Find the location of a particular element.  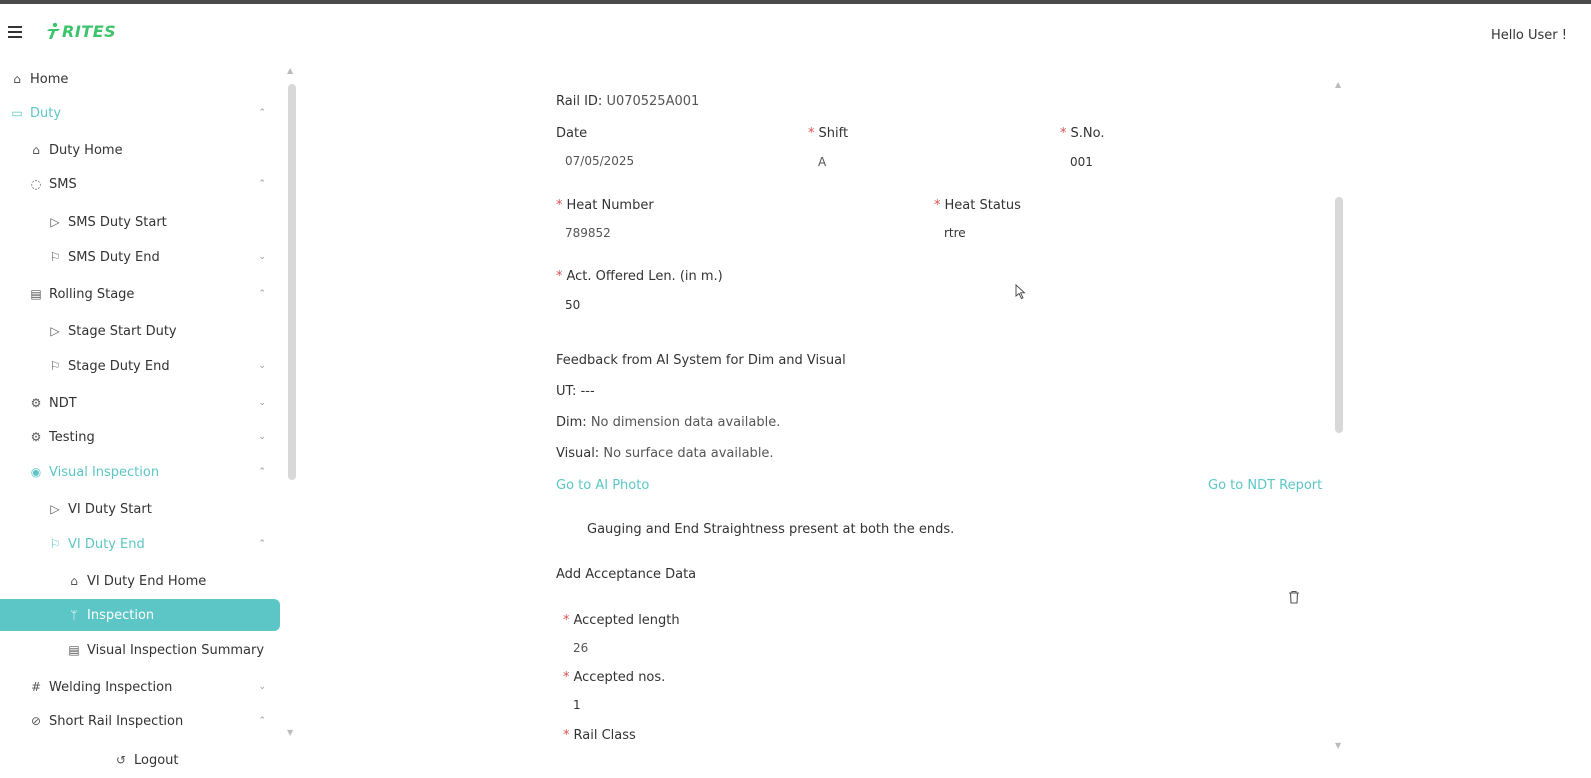

heat-number-field: 789852 is located at coordinates (588, 233).